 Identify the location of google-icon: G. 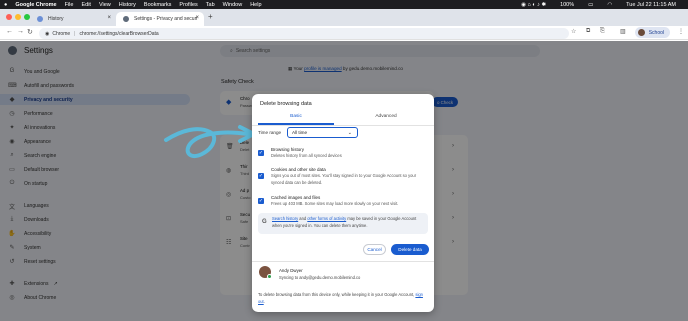
(264, 222).